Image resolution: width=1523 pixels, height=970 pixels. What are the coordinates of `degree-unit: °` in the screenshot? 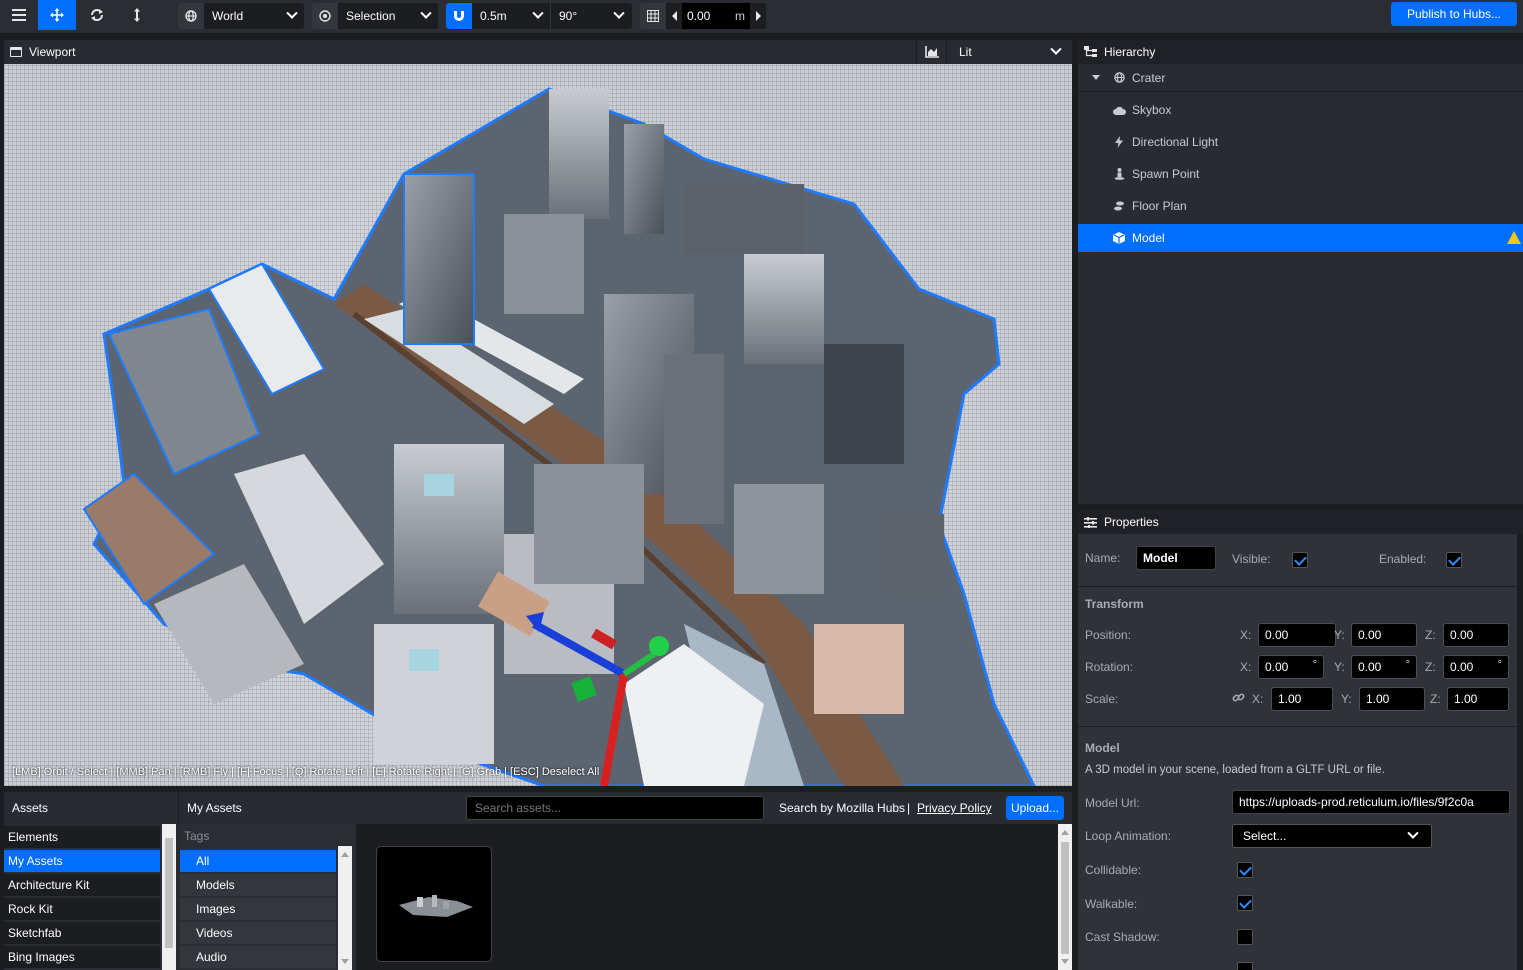 It's located at (1499, 665).